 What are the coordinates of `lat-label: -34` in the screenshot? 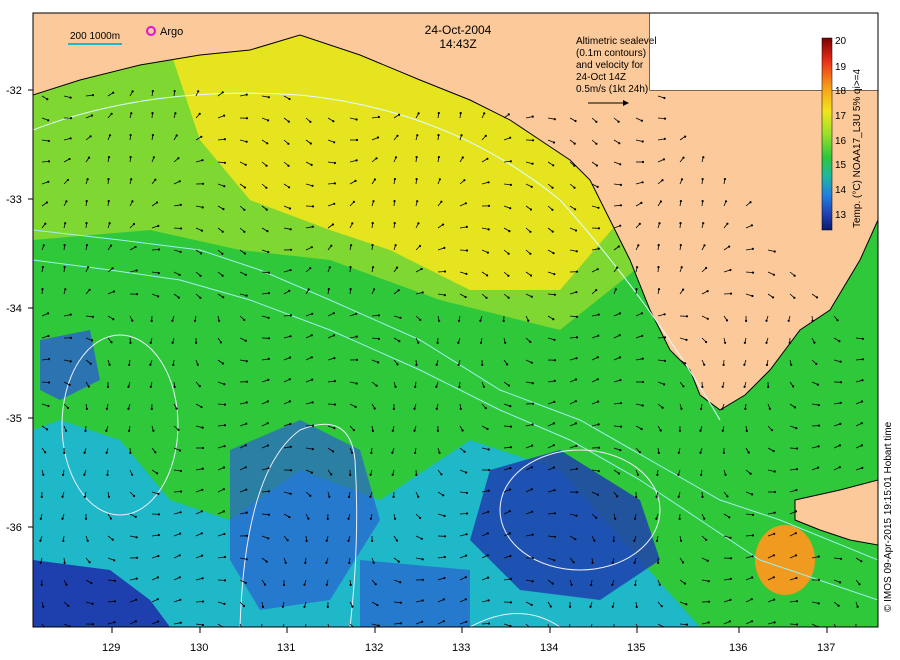 It's located at (14, 309).